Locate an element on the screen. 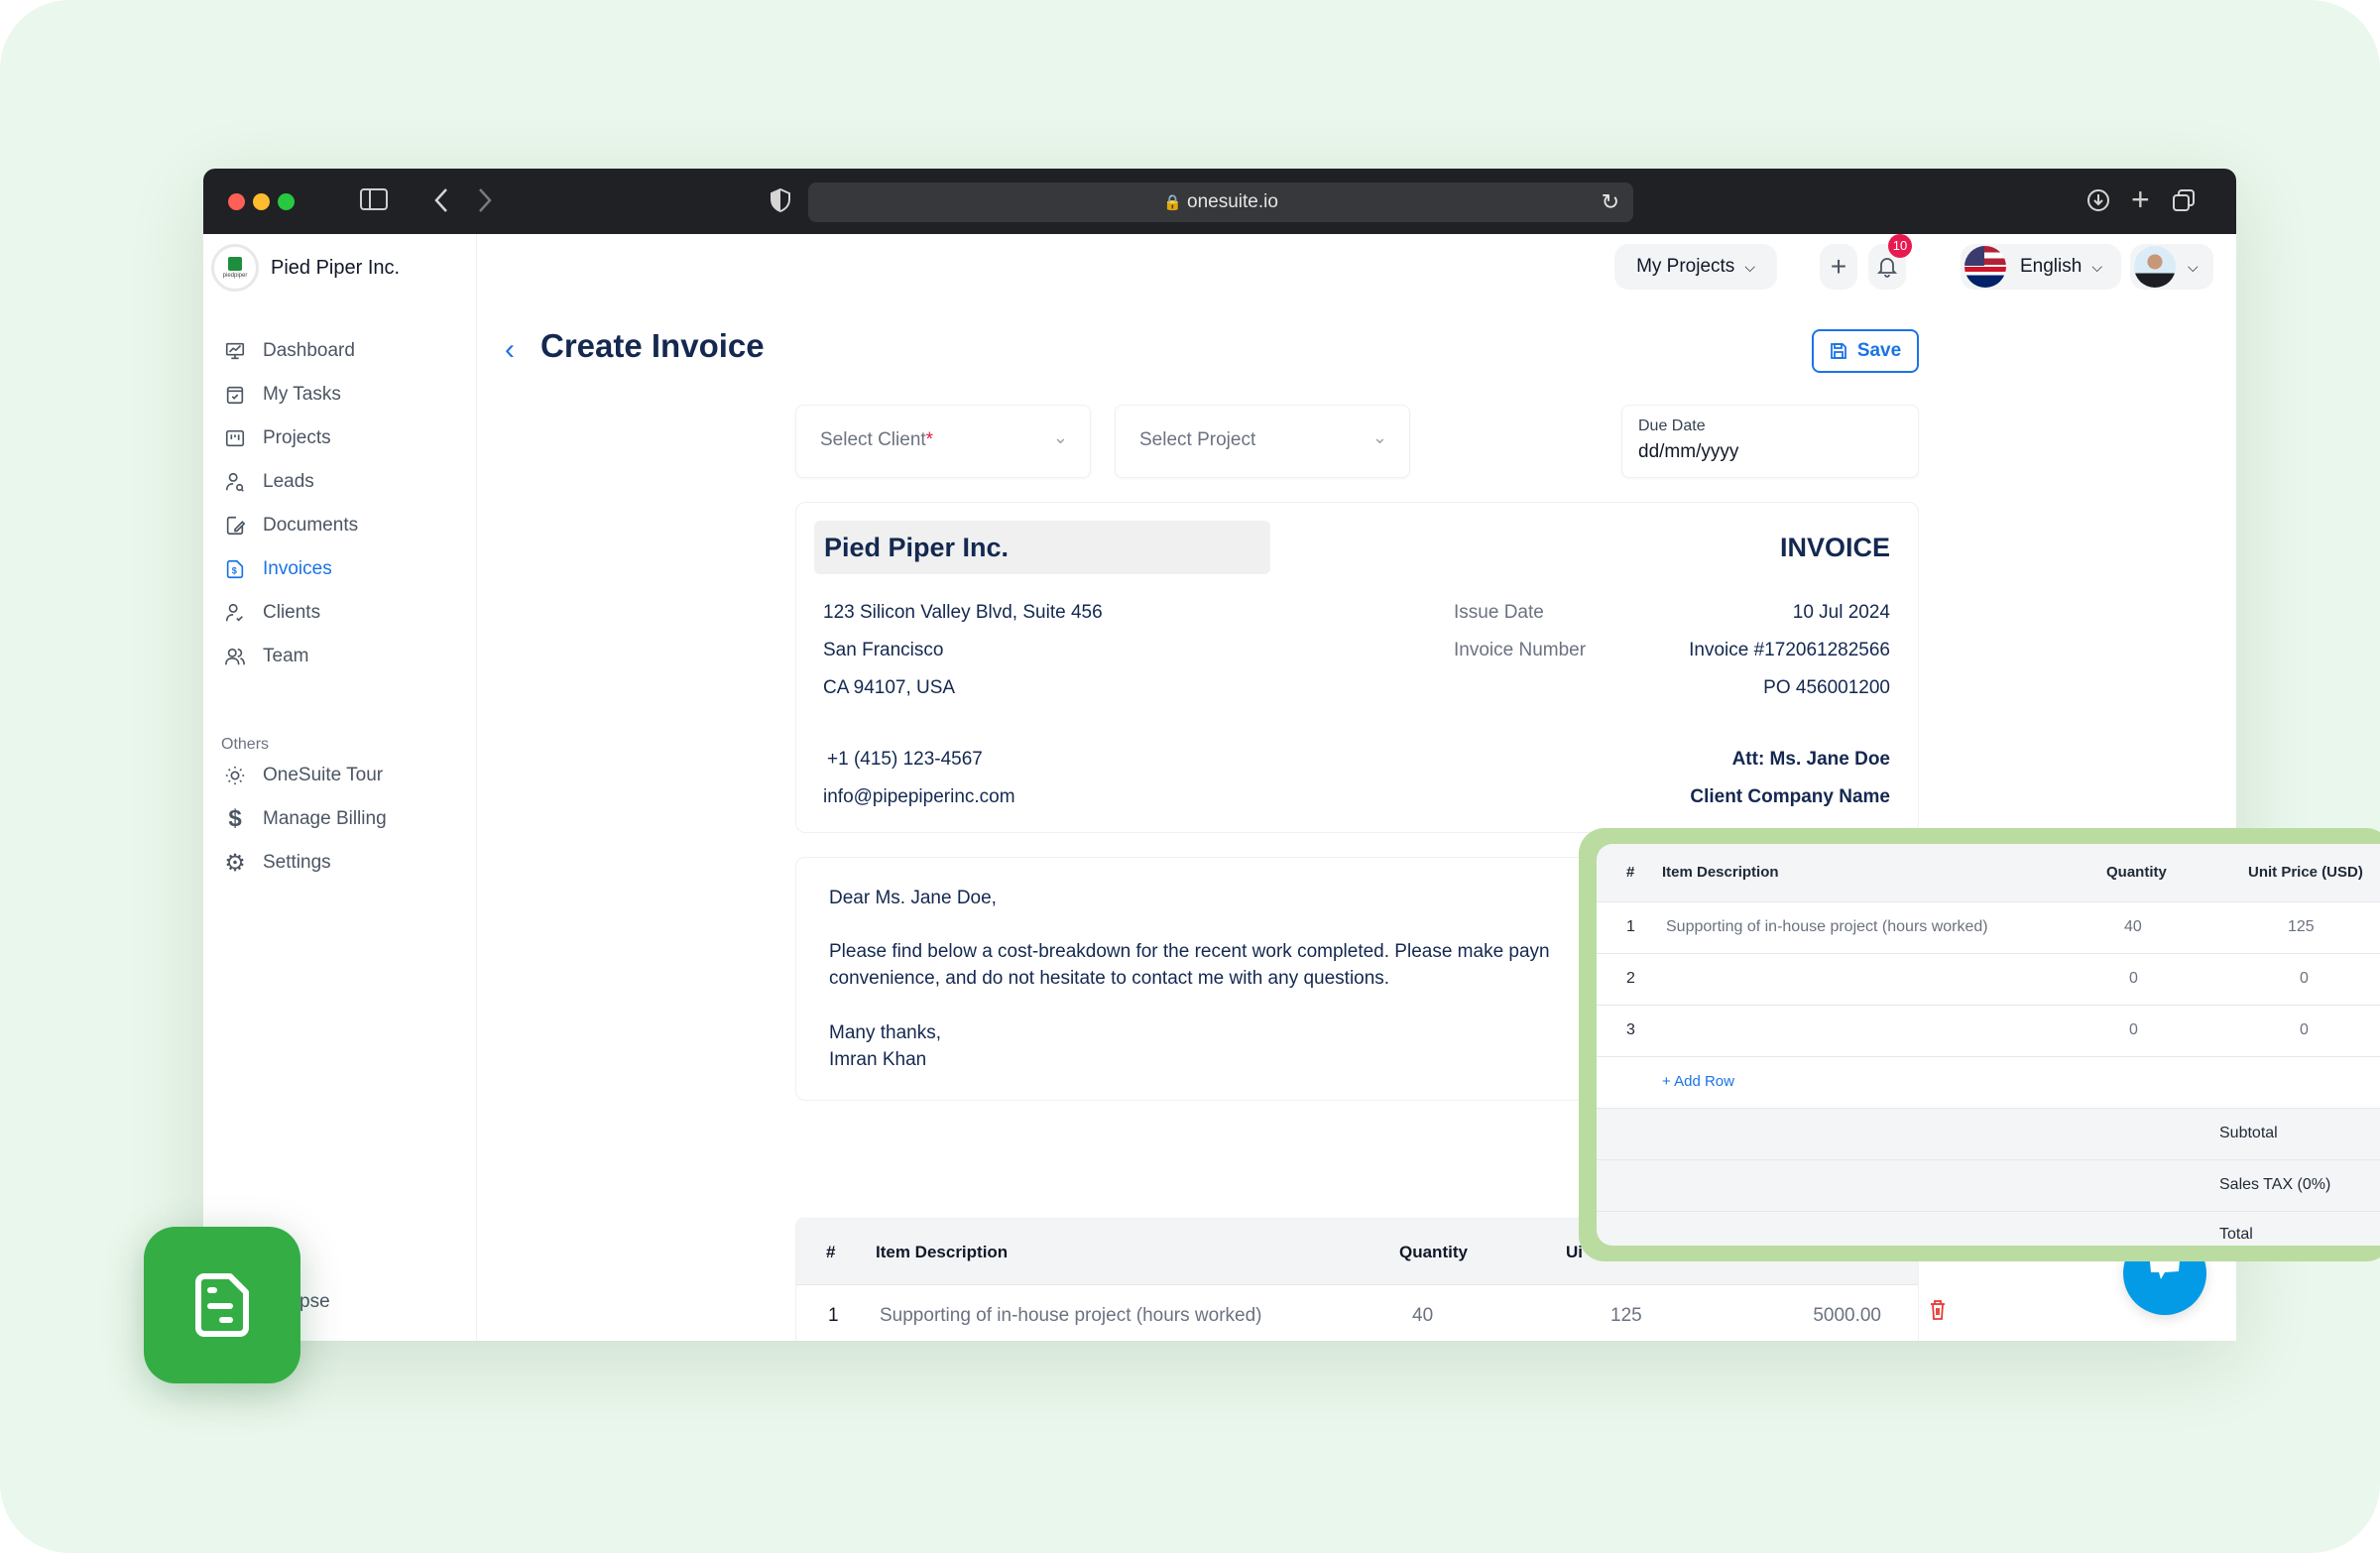 The height and width of the screenshot is (1553, 2380). clients-icon is located at coordinates (235, 613).